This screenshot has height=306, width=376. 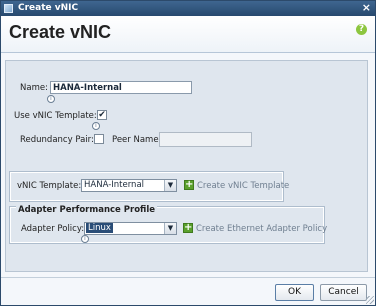 I want to click on adapter-profile-title: Adapter Performance Profile, so click(x=87, y=210).